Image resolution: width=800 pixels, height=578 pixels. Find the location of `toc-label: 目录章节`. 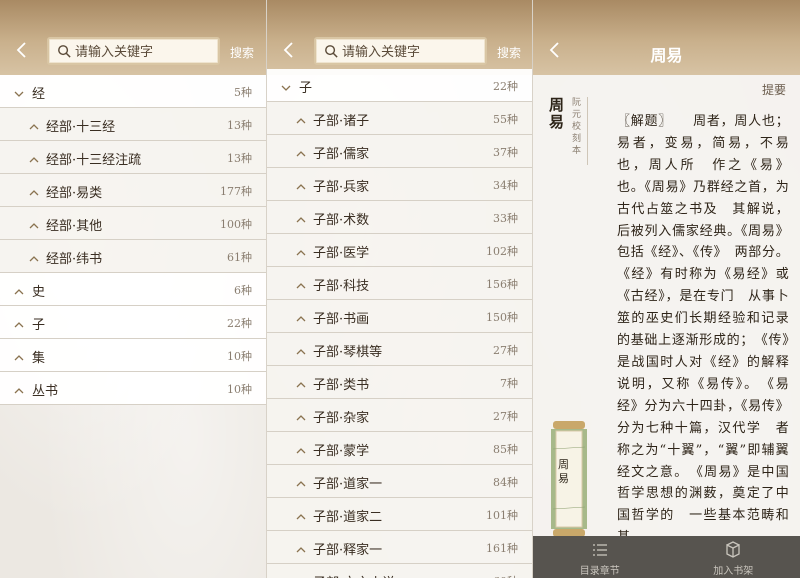

toc-label: 目录章节 is located at coordinates (599, 571).